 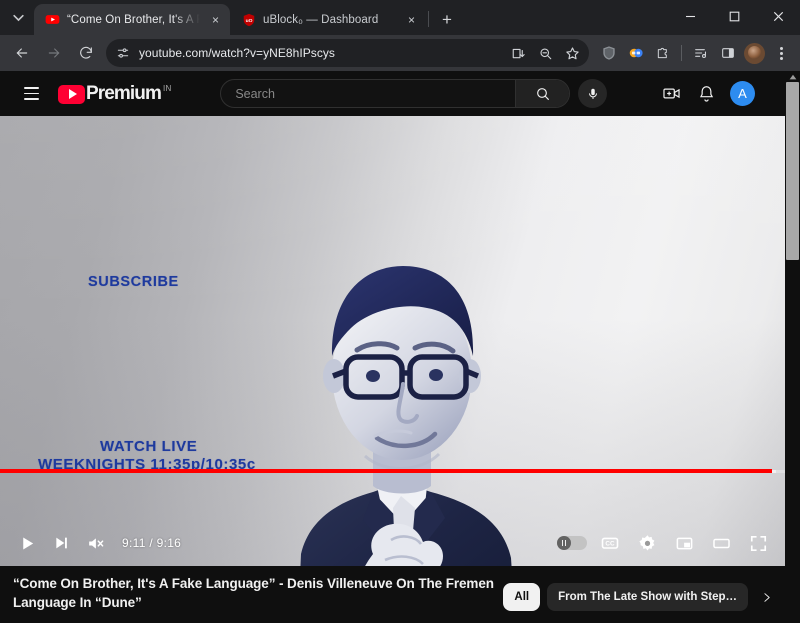 What do you see at coordinates (700, 53) in the screenshot?
I see `reading-list-icon` at bounding box center [700, 53].